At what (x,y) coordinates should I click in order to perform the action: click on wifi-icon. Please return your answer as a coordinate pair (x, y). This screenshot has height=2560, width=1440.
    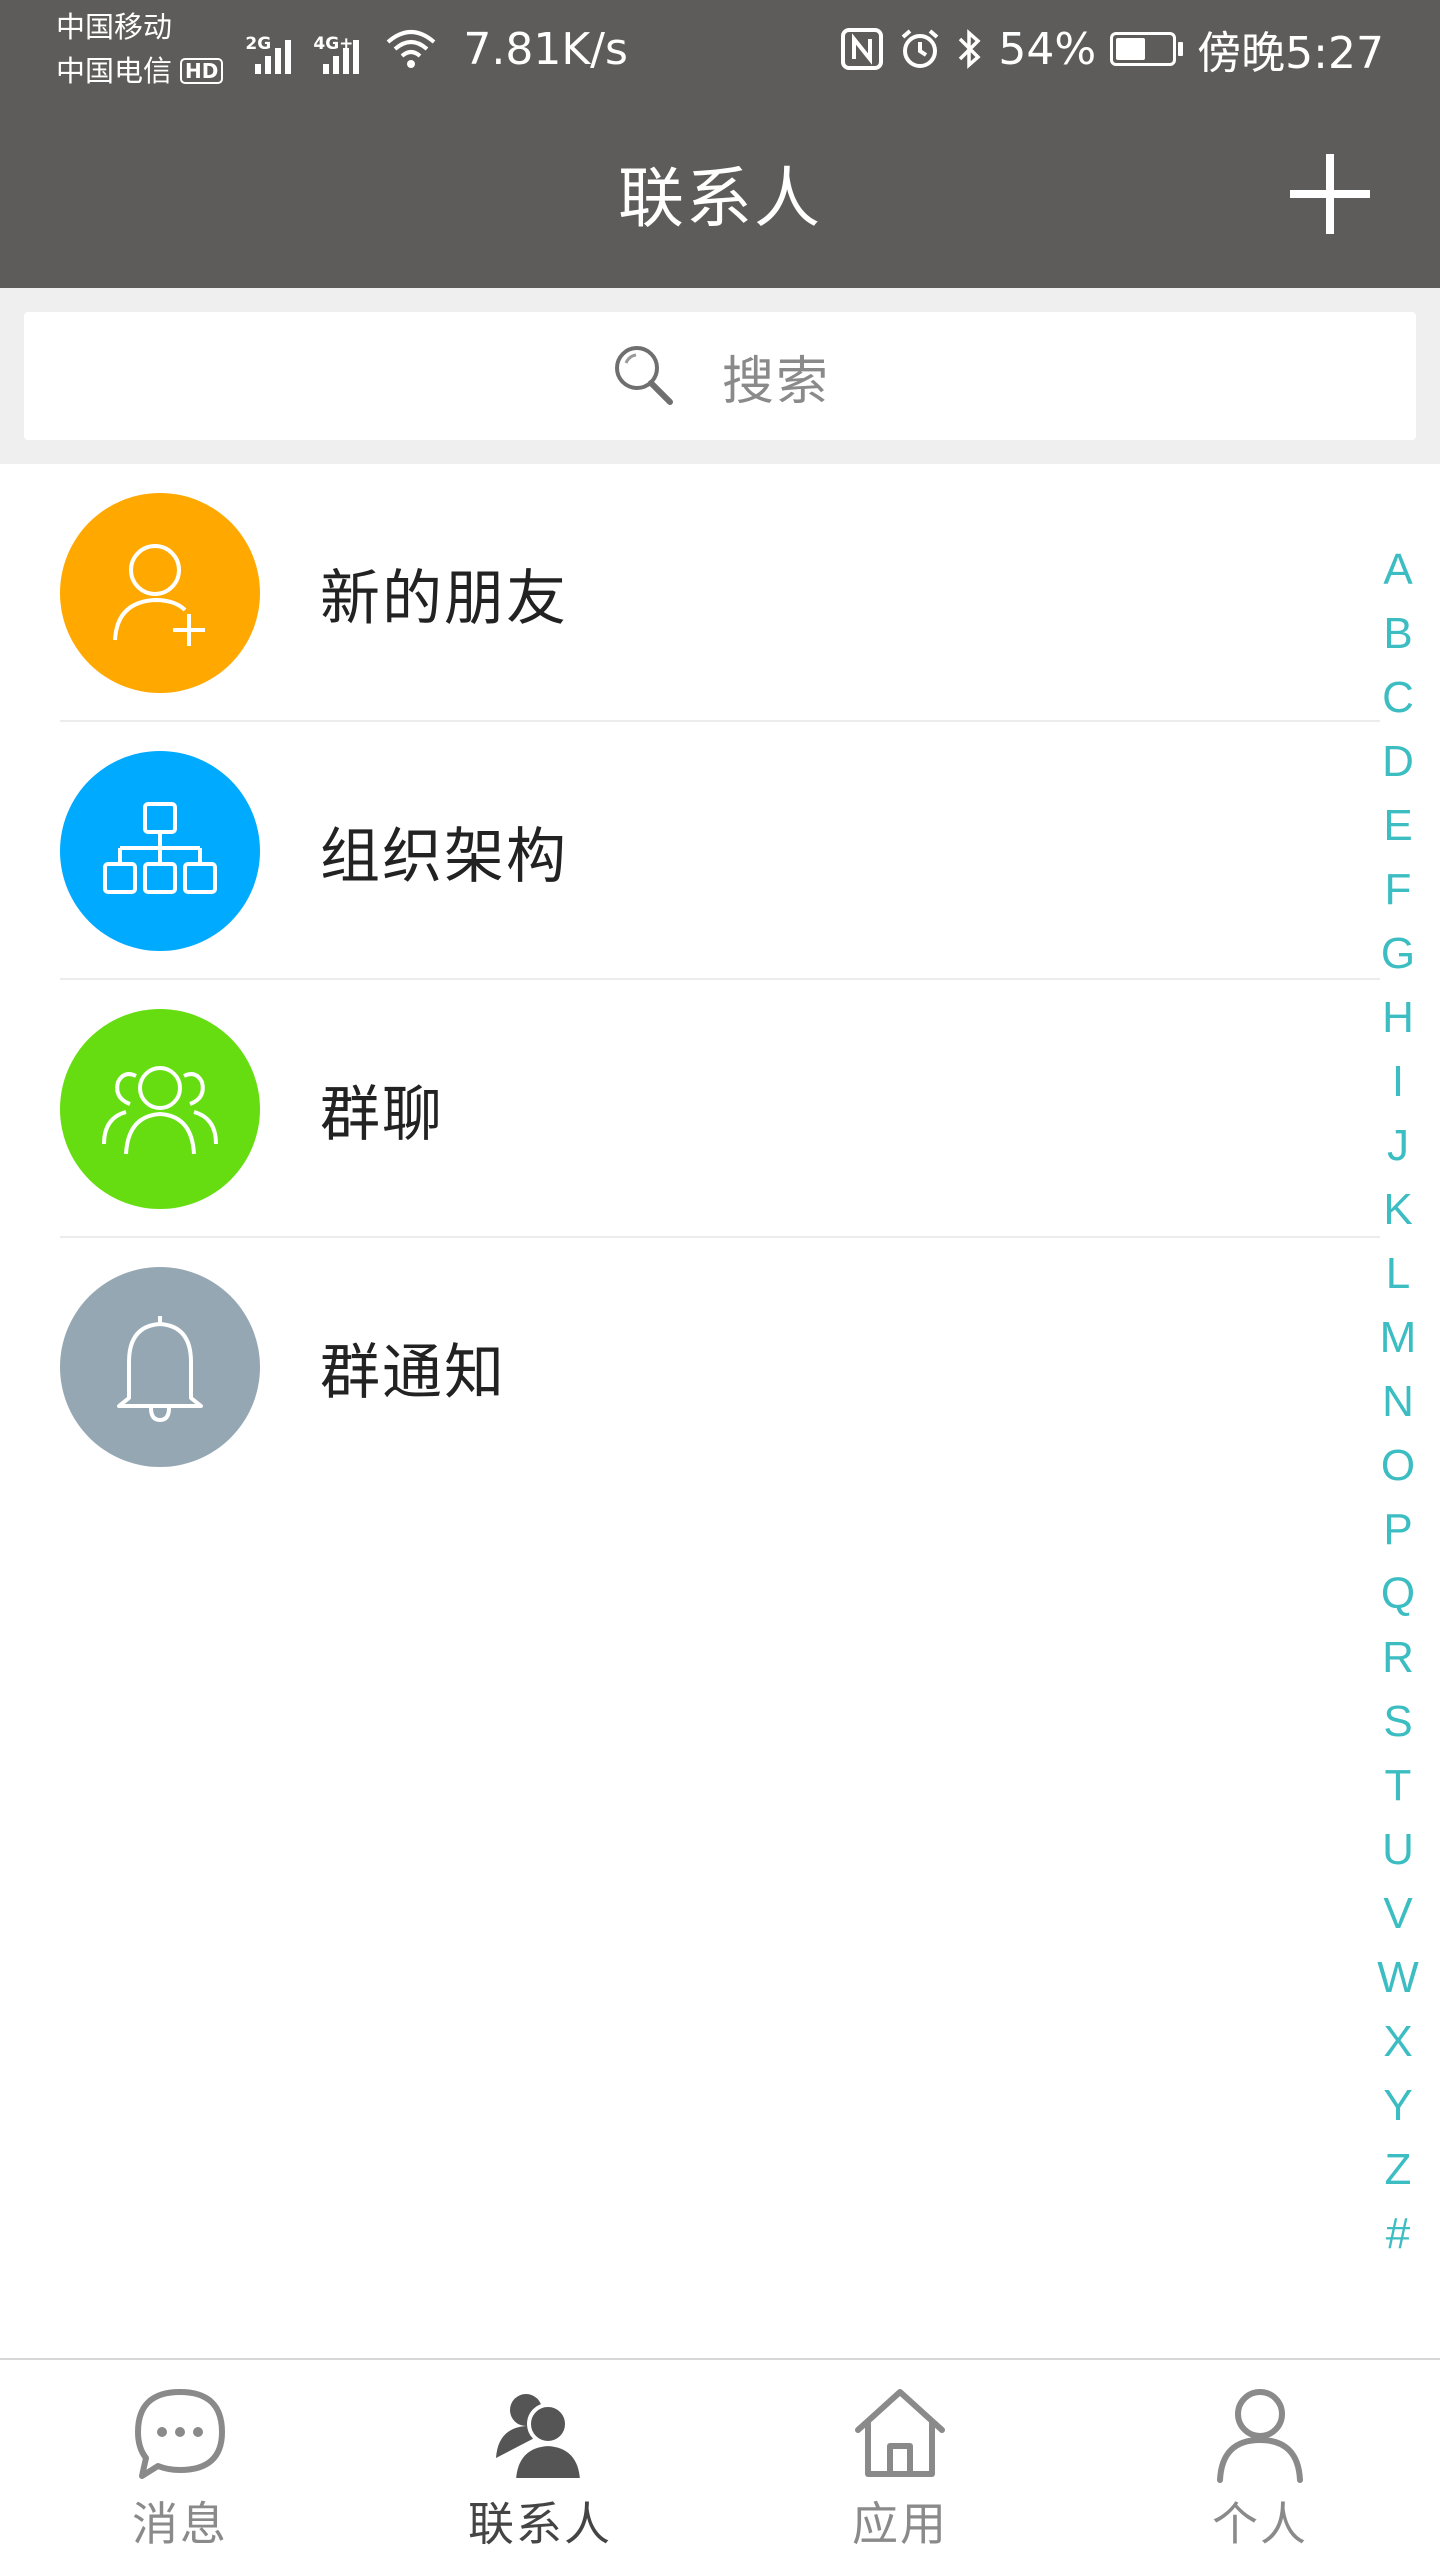
    Looking at the image, I should click on (411, 51).